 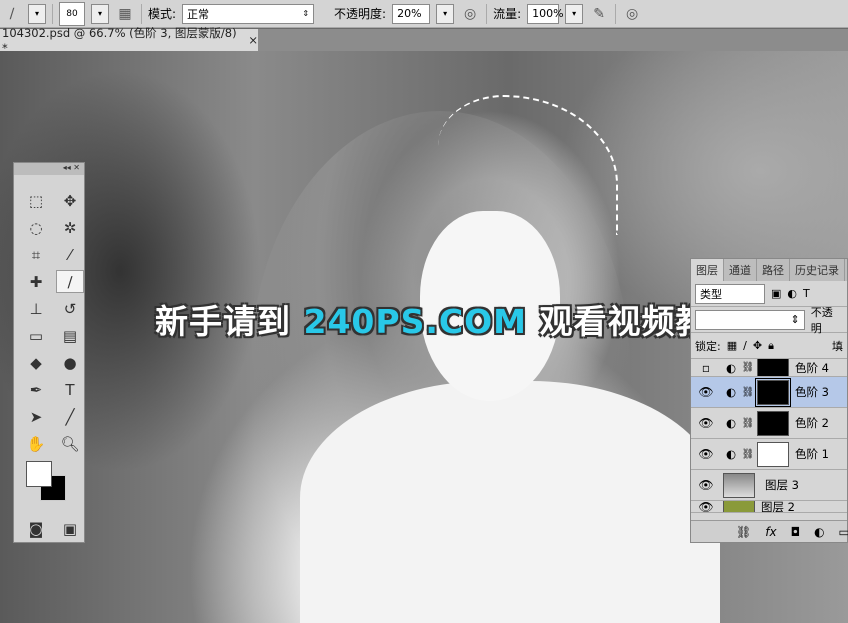 I want to click on pressure-size-icon: ◎, so click(x=632, y=14).